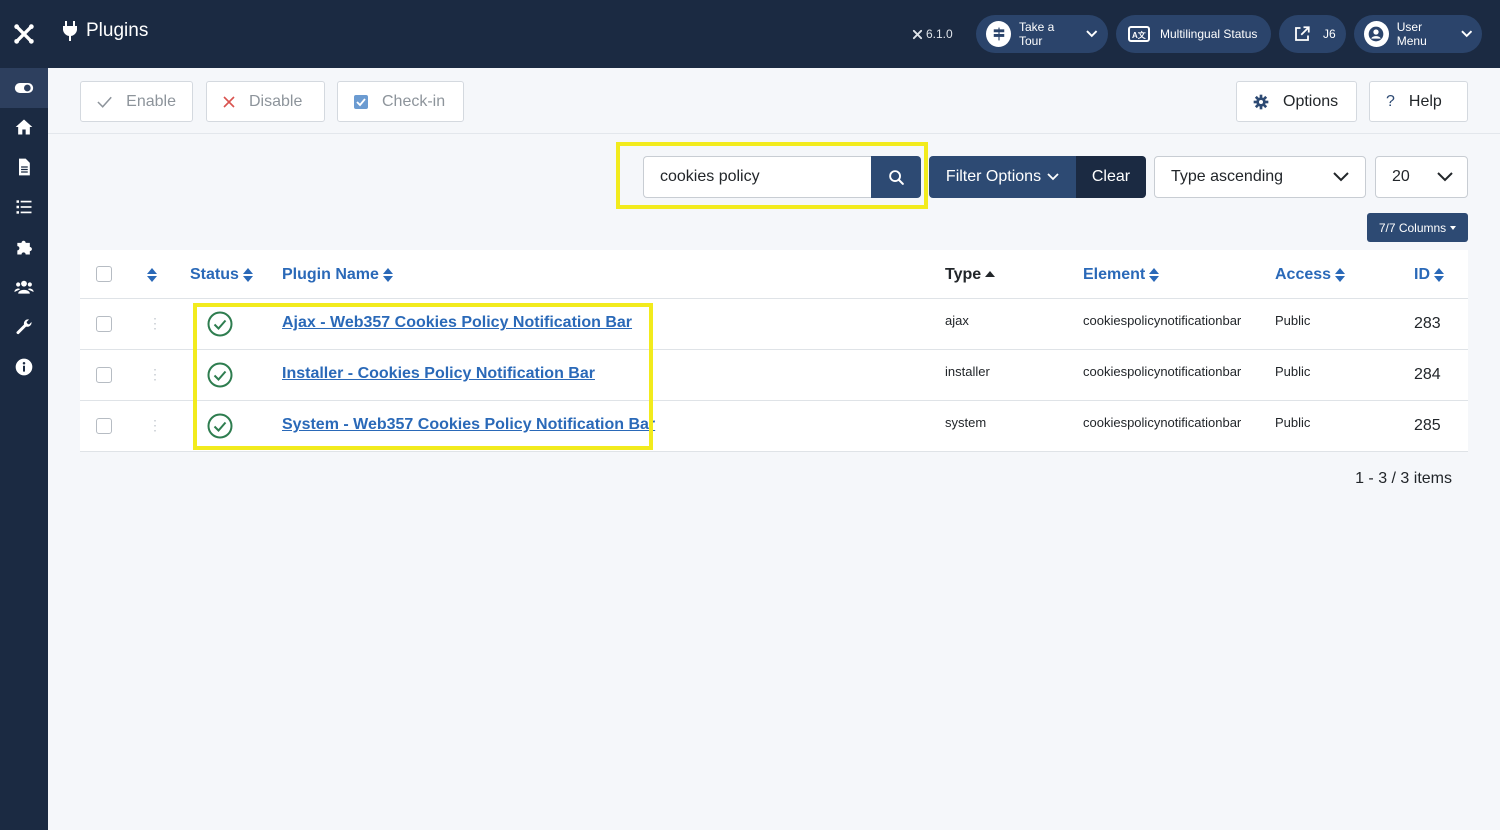 This screenshot has width=1500, height=830. What do you see at coordinates (1114, 274) in the screenshot?
I see `element-header-label: Element` at bounding box center [1114, 274].